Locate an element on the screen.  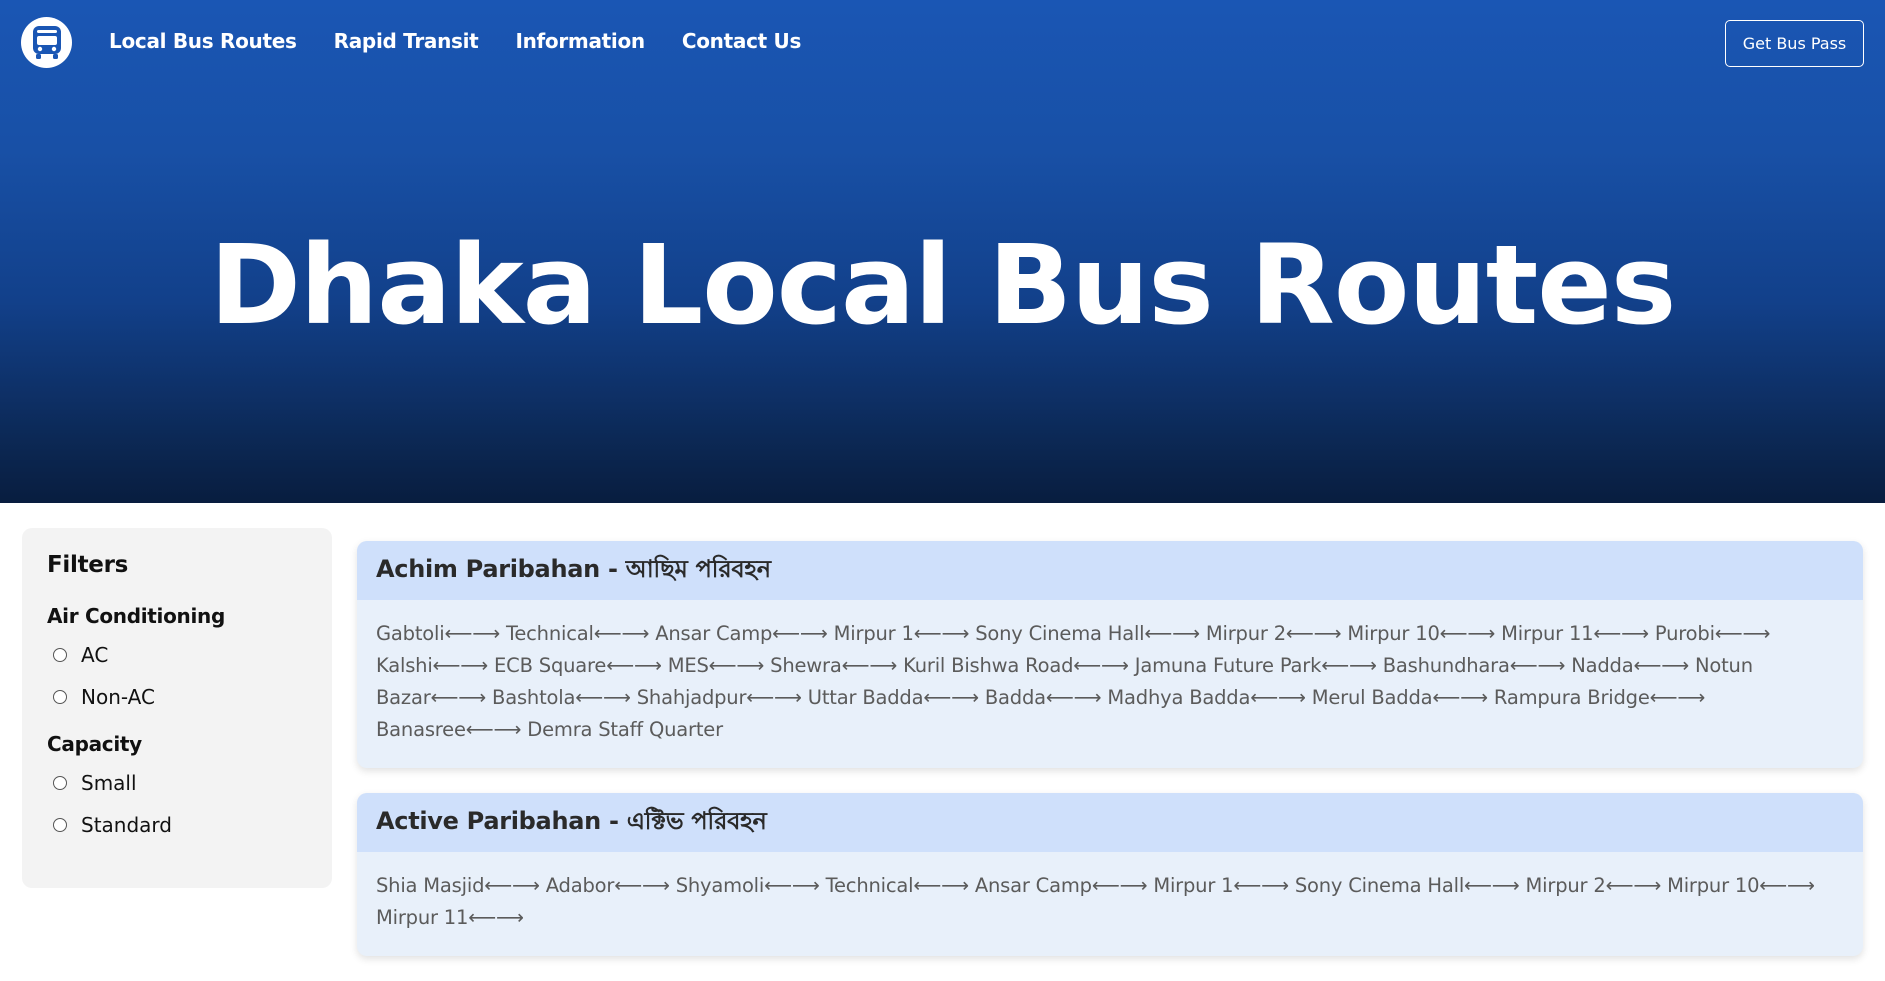
bus-icon is located at coordinates (46, 42).